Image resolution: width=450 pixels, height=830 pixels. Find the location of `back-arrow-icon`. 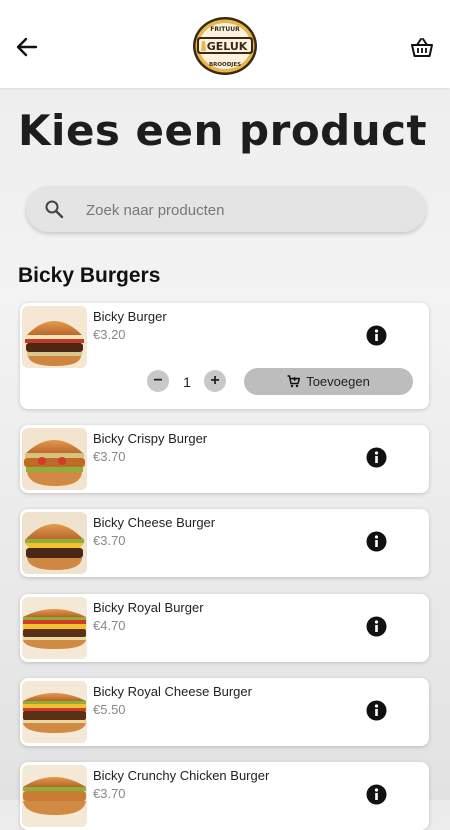

back-arrow-icon is located at coordinates (27, 47).